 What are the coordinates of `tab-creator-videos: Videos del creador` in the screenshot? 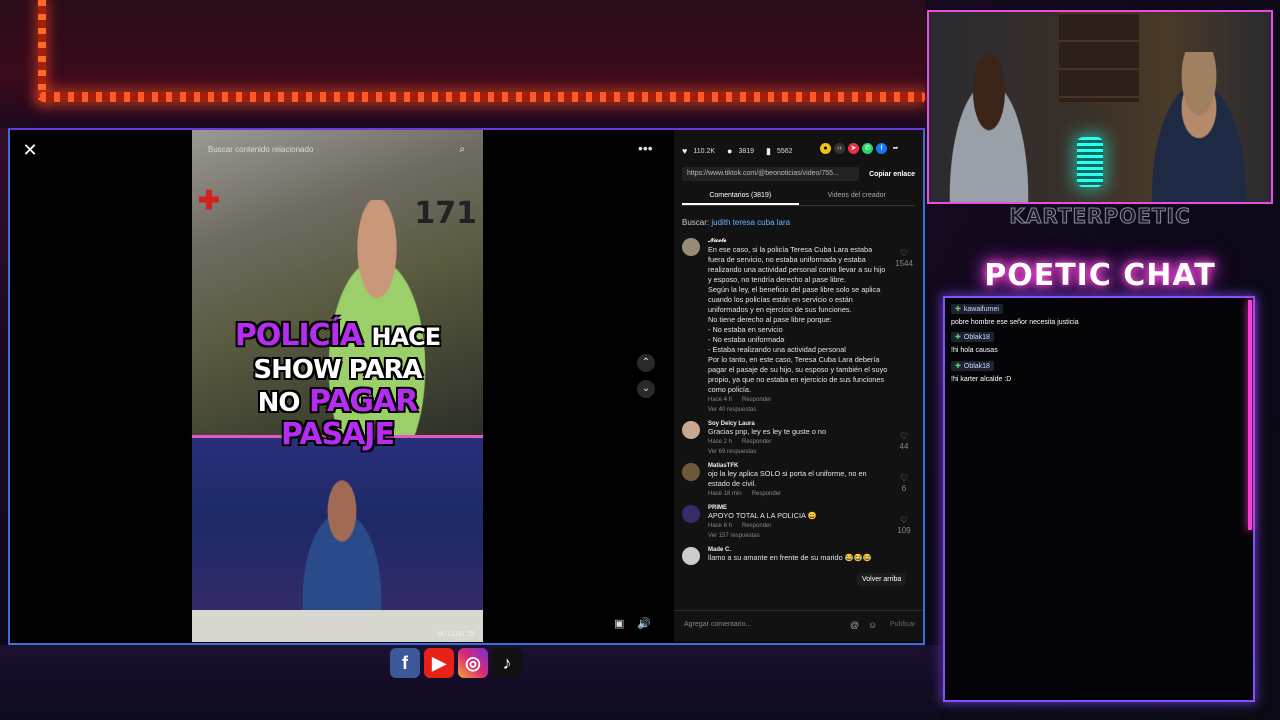 It's located at (857, 196).